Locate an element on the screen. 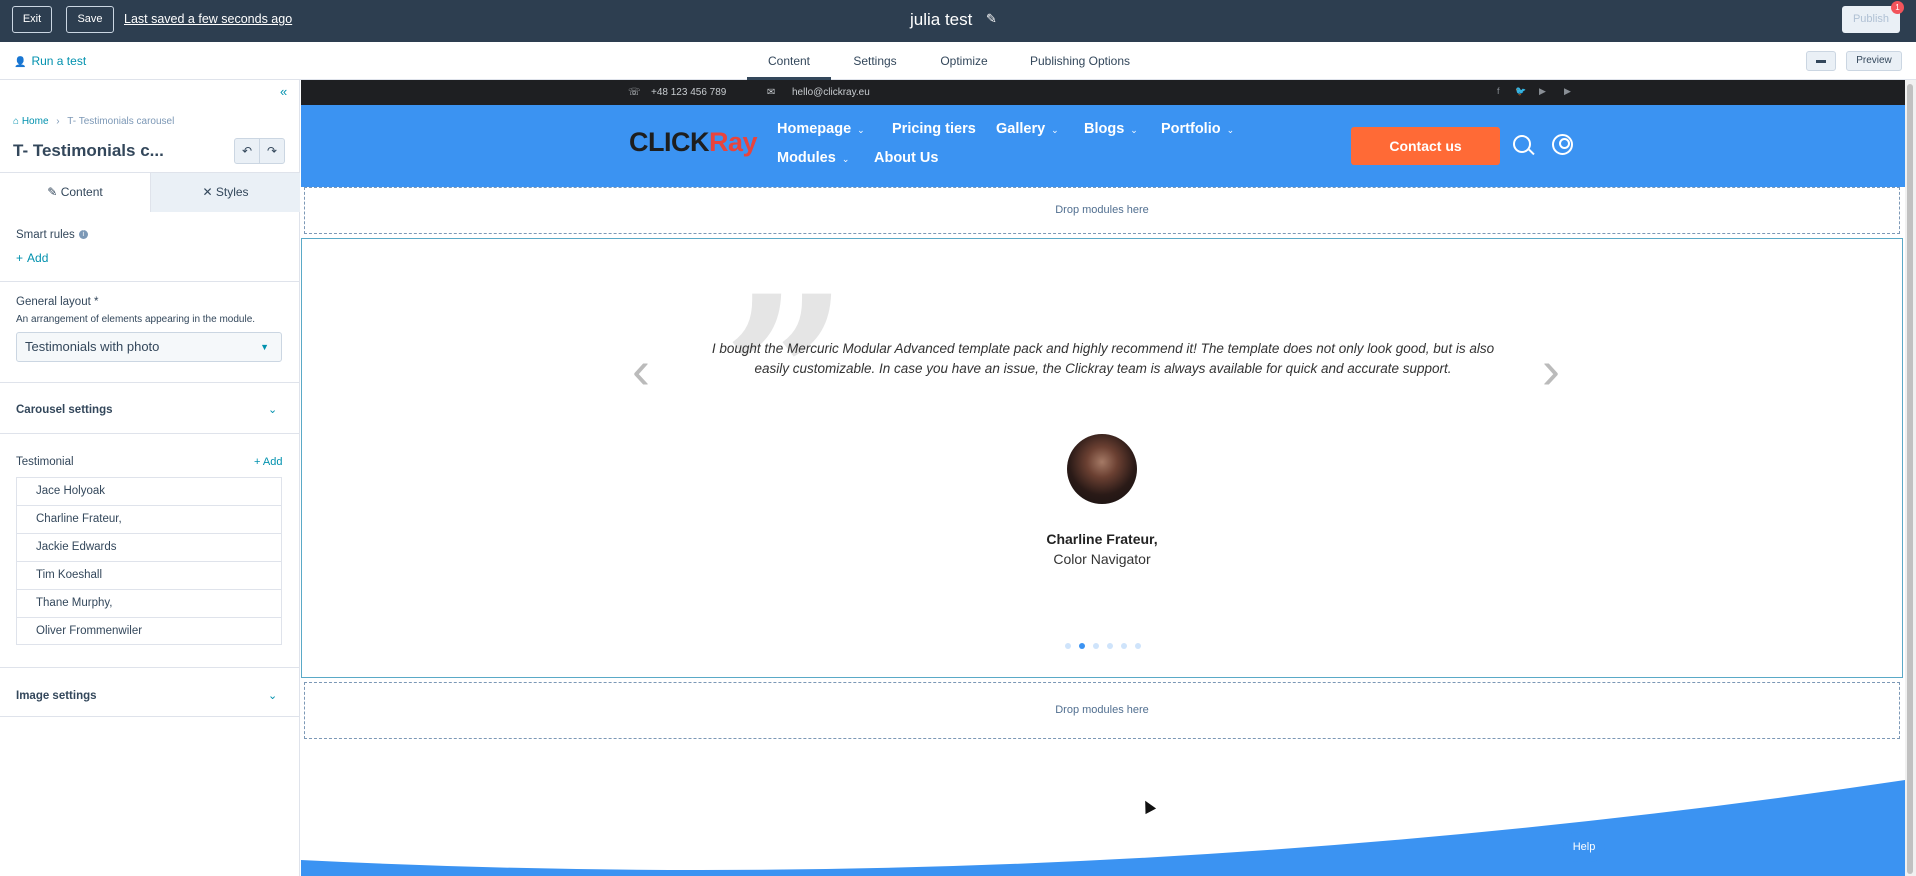 Image resolution: width=1916 pixels, height=876 pixels. menu-gallery: Gallery ⌄ is located at coordinates (1027, 129).